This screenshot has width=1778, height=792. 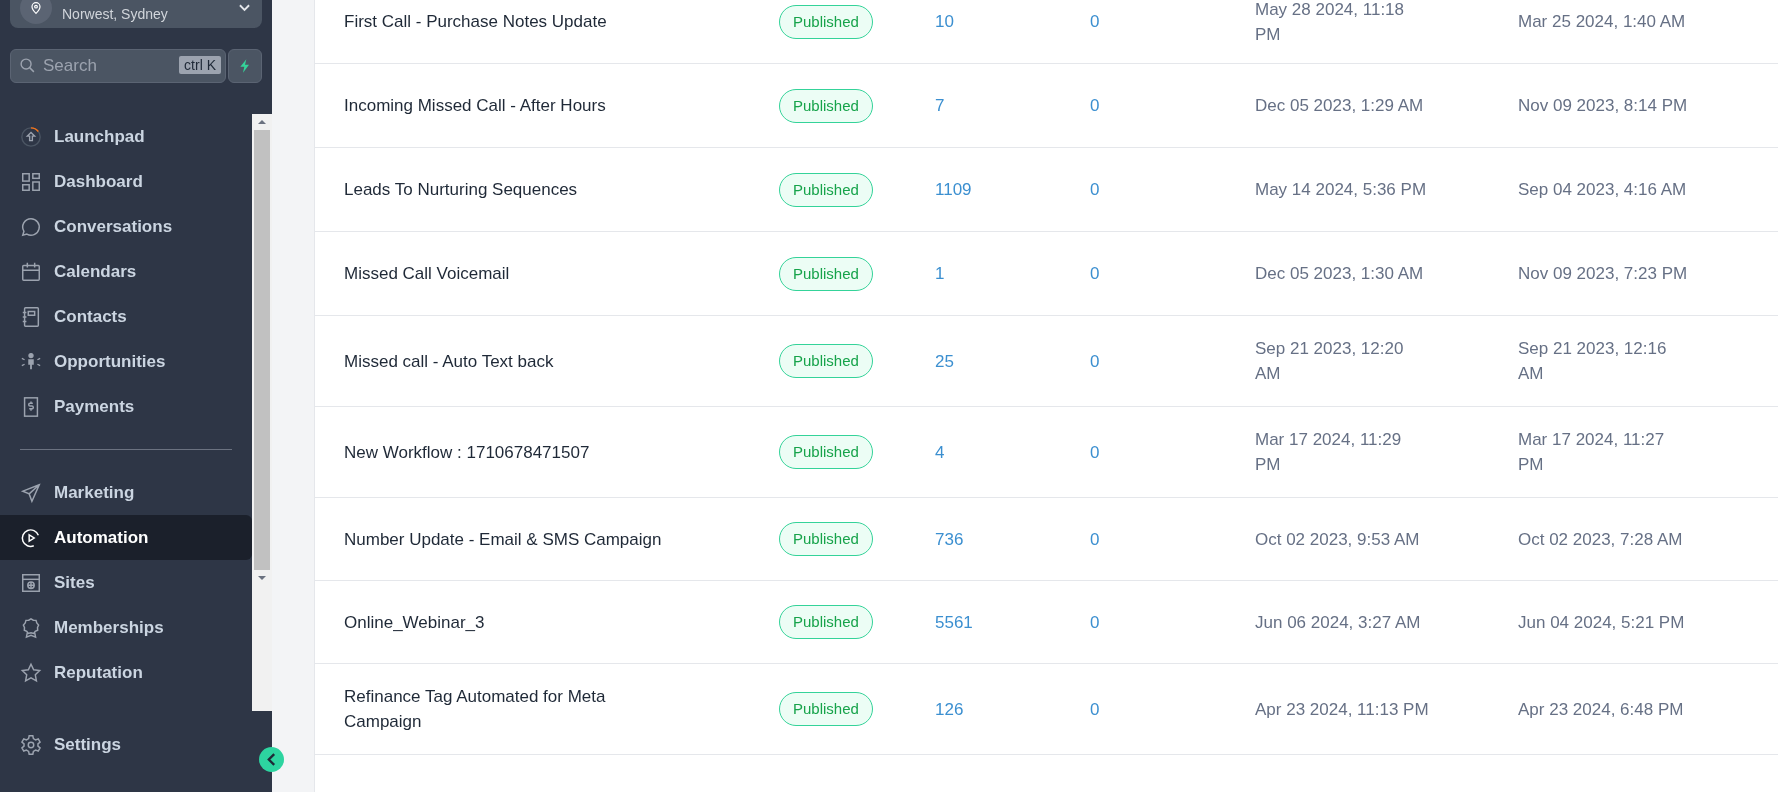 What do you see at coordinates (126, 361) in the screenshot?
I see `nav-item: Opportunities` at bounding box center [126, 361].